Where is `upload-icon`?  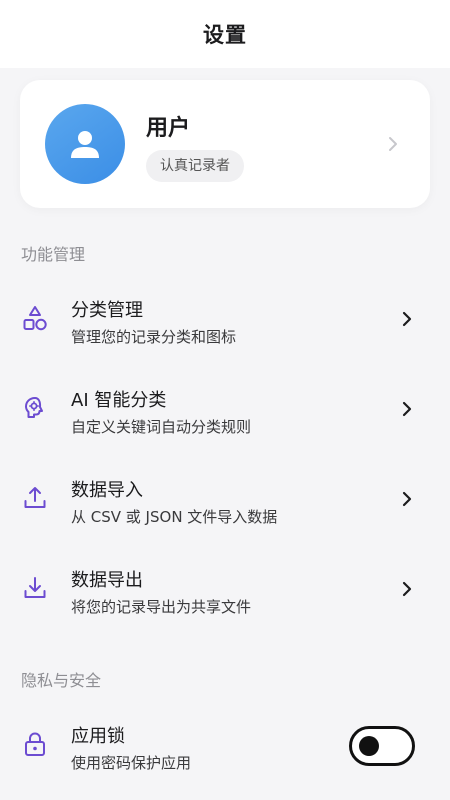 upload-icon is located at coordinates (35, 497).